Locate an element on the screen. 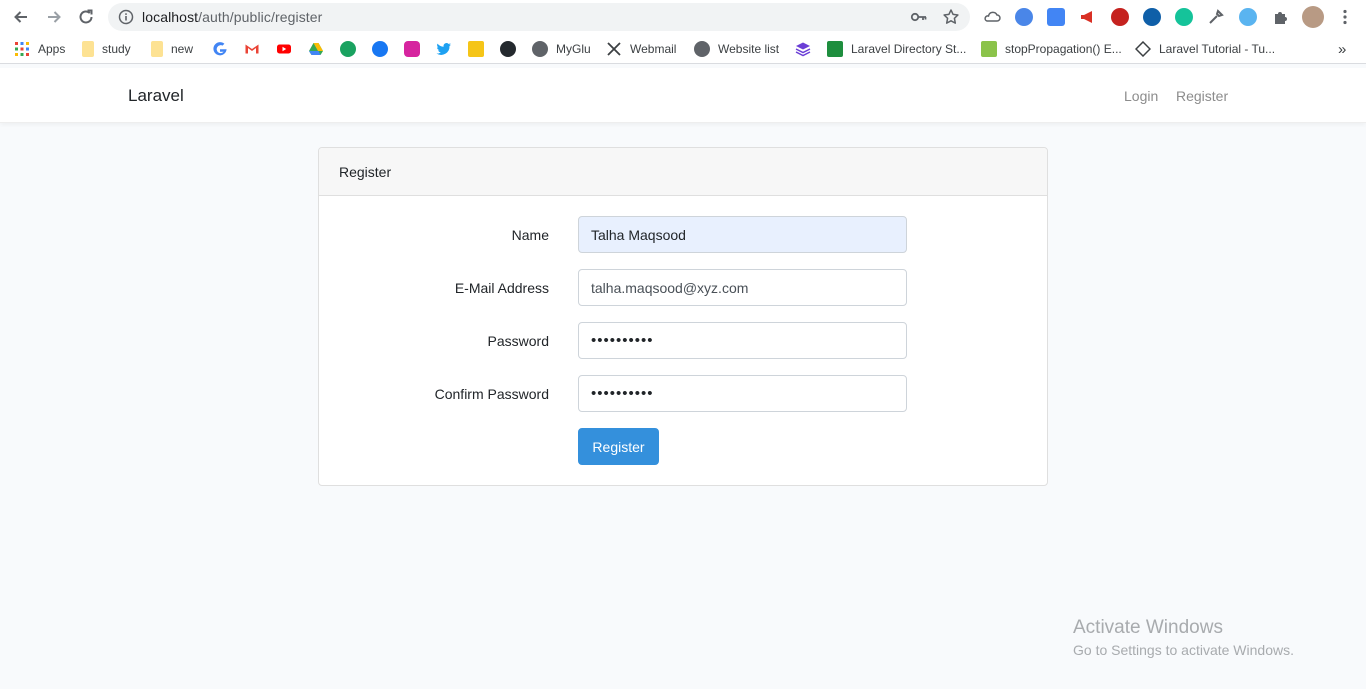 The image size is (1366, 689). reload-button is located at coordinates (86, 17).